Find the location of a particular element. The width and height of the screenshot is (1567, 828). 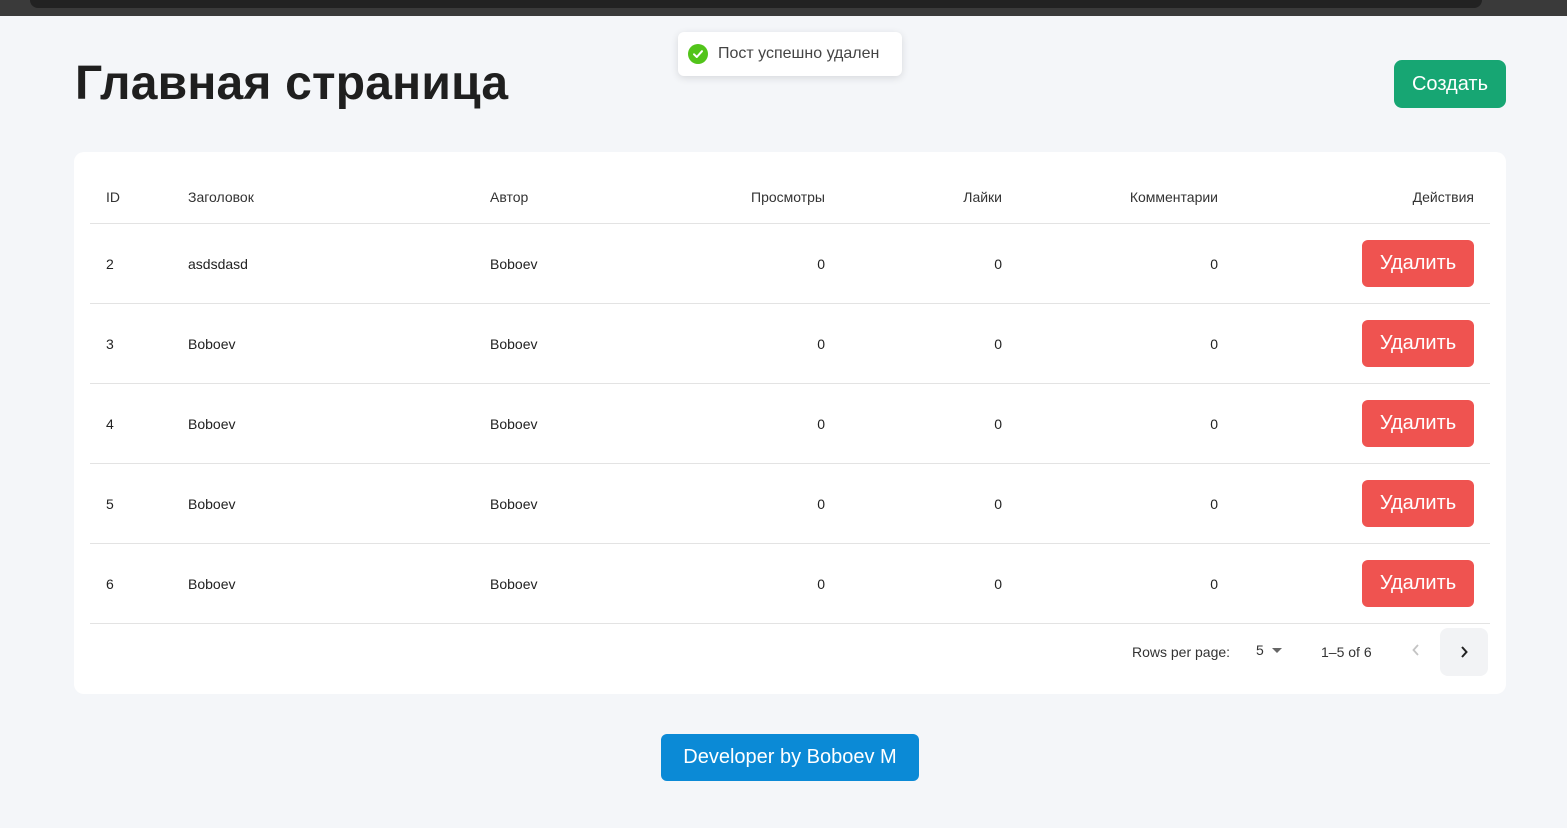

column-header-actions: Действия is located at coordinates (1443, 196).